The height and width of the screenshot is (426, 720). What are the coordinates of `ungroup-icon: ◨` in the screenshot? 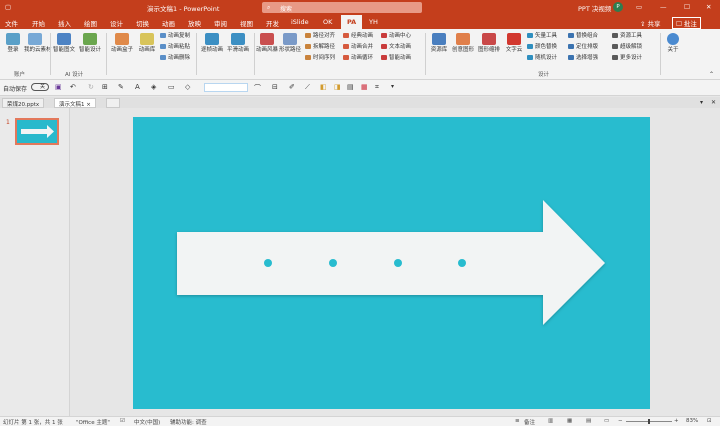 It's located at (337, 87).